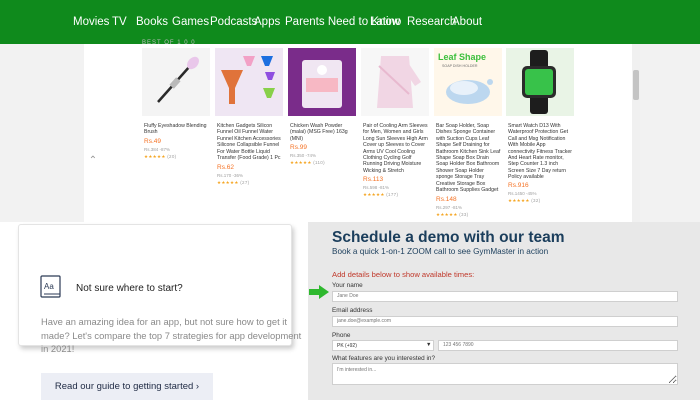 Image resolution: width=700 pixels, height=400 pixels. What do you see at coordinates (152, 141) in the screenshot?
I see `product-price: Rs.49` at bounding box center [152, 141].